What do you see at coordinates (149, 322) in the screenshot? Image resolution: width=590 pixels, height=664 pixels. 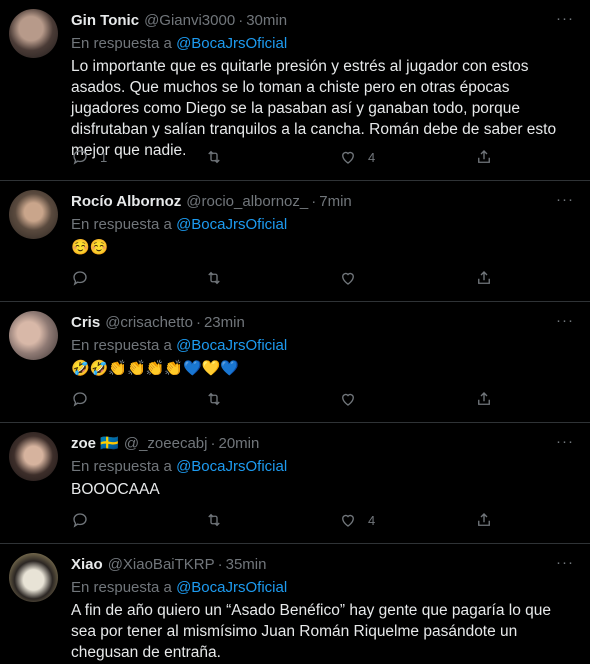 I see `author-handle: @crisachetto` at bounding box center [149, 322].